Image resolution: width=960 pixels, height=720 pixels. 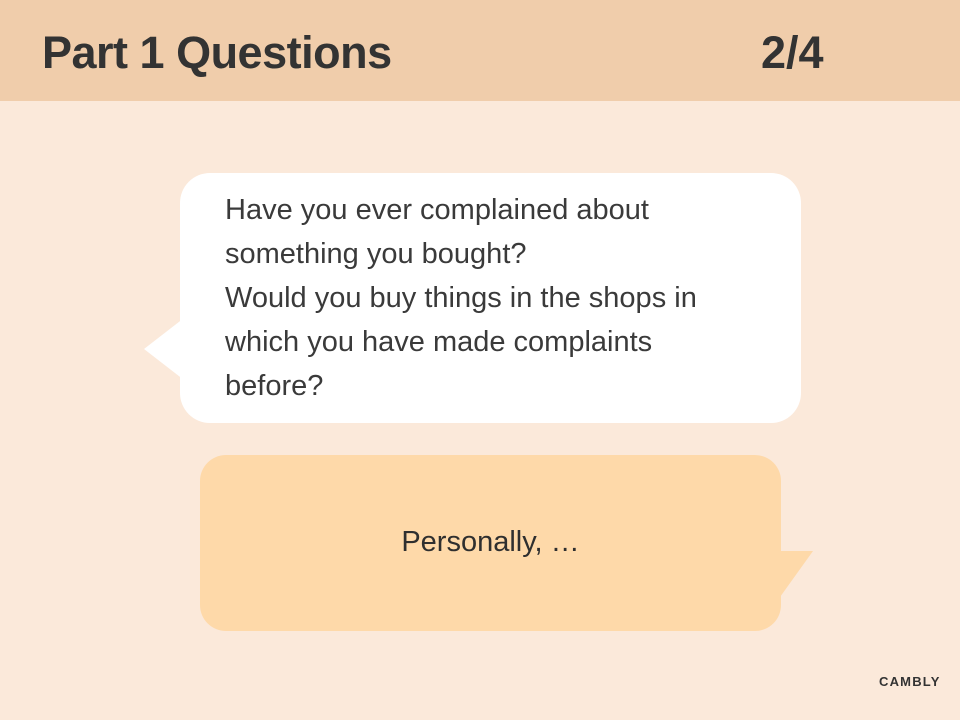 What do you see at coordinates (461, 298) in the screenshot?
I see `question-line: Would you buy things in the shops in` at bounding box center [461, 298].